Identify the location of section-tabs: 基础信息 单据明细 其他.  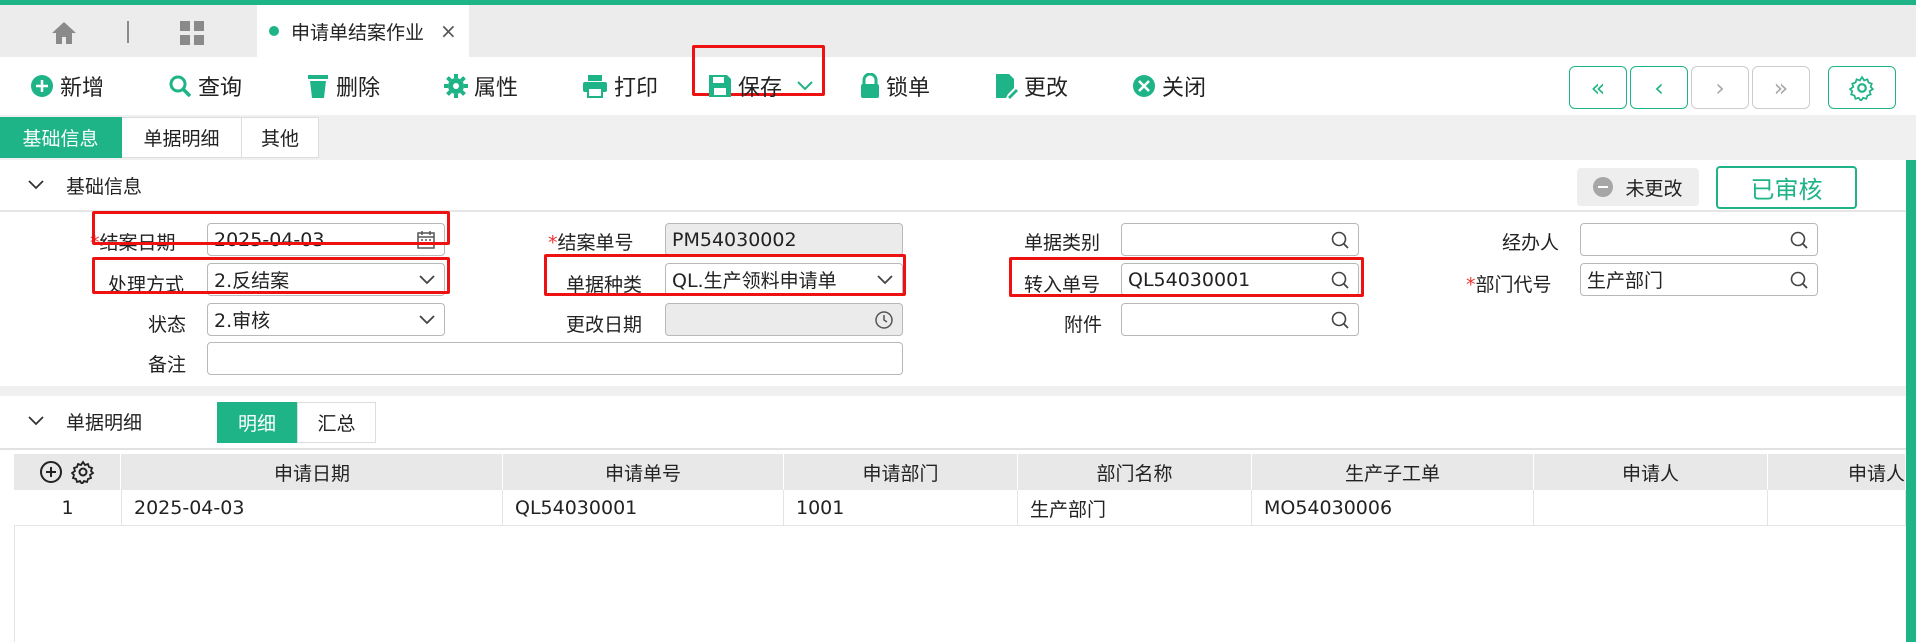
(159, 137).